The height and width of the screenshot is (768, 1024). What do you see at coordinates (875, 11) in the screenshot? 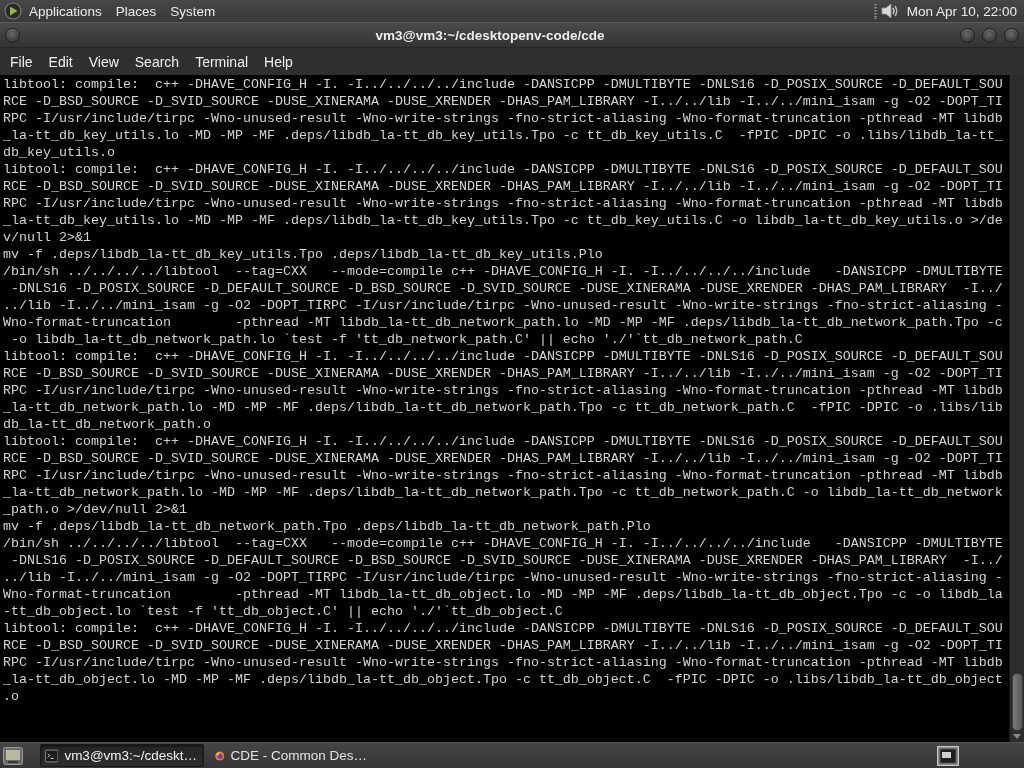
I see `drag-handle-icon` at bounding box center [875, 11].